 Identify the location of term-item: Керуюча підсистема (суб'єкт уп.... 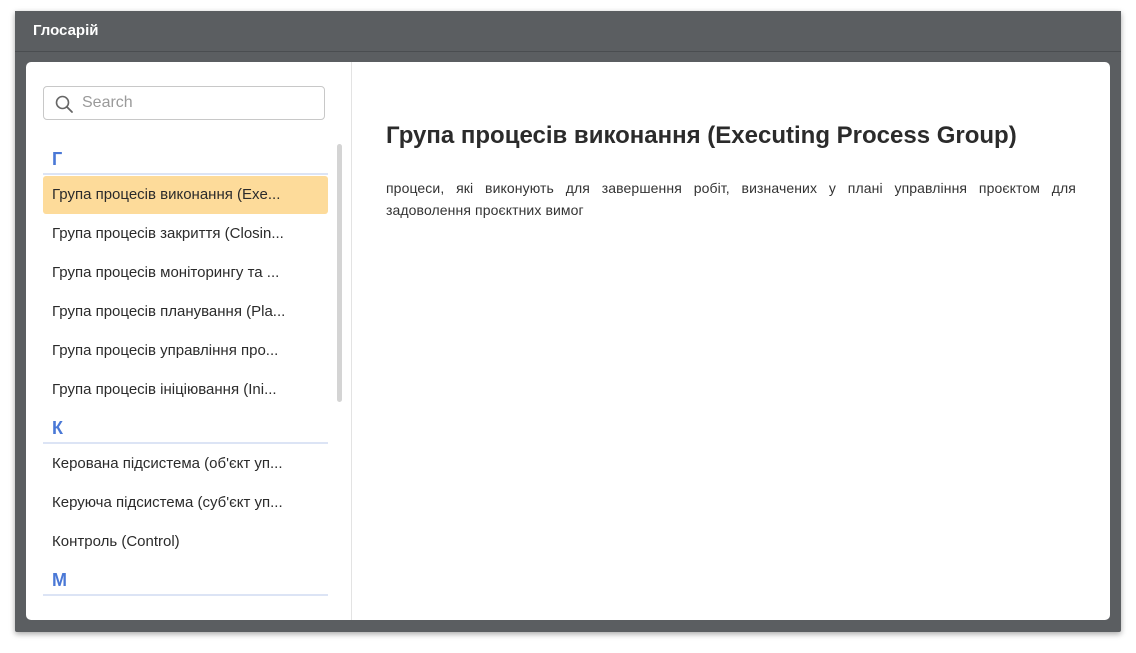
(185, 503).